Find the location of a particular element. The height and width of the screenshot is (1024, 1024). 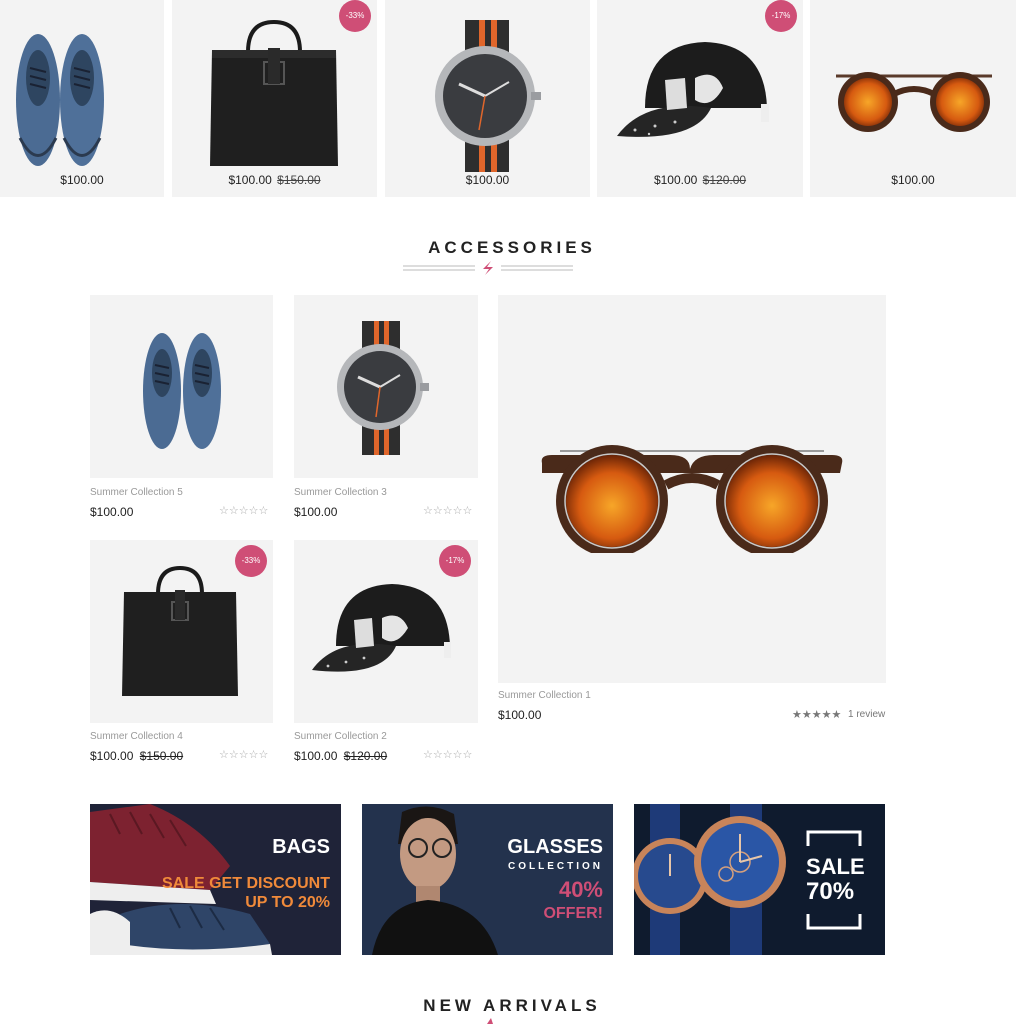

section-title-new-arrivals: NEW ARRIVALS is located at coordinates (512, 1005).